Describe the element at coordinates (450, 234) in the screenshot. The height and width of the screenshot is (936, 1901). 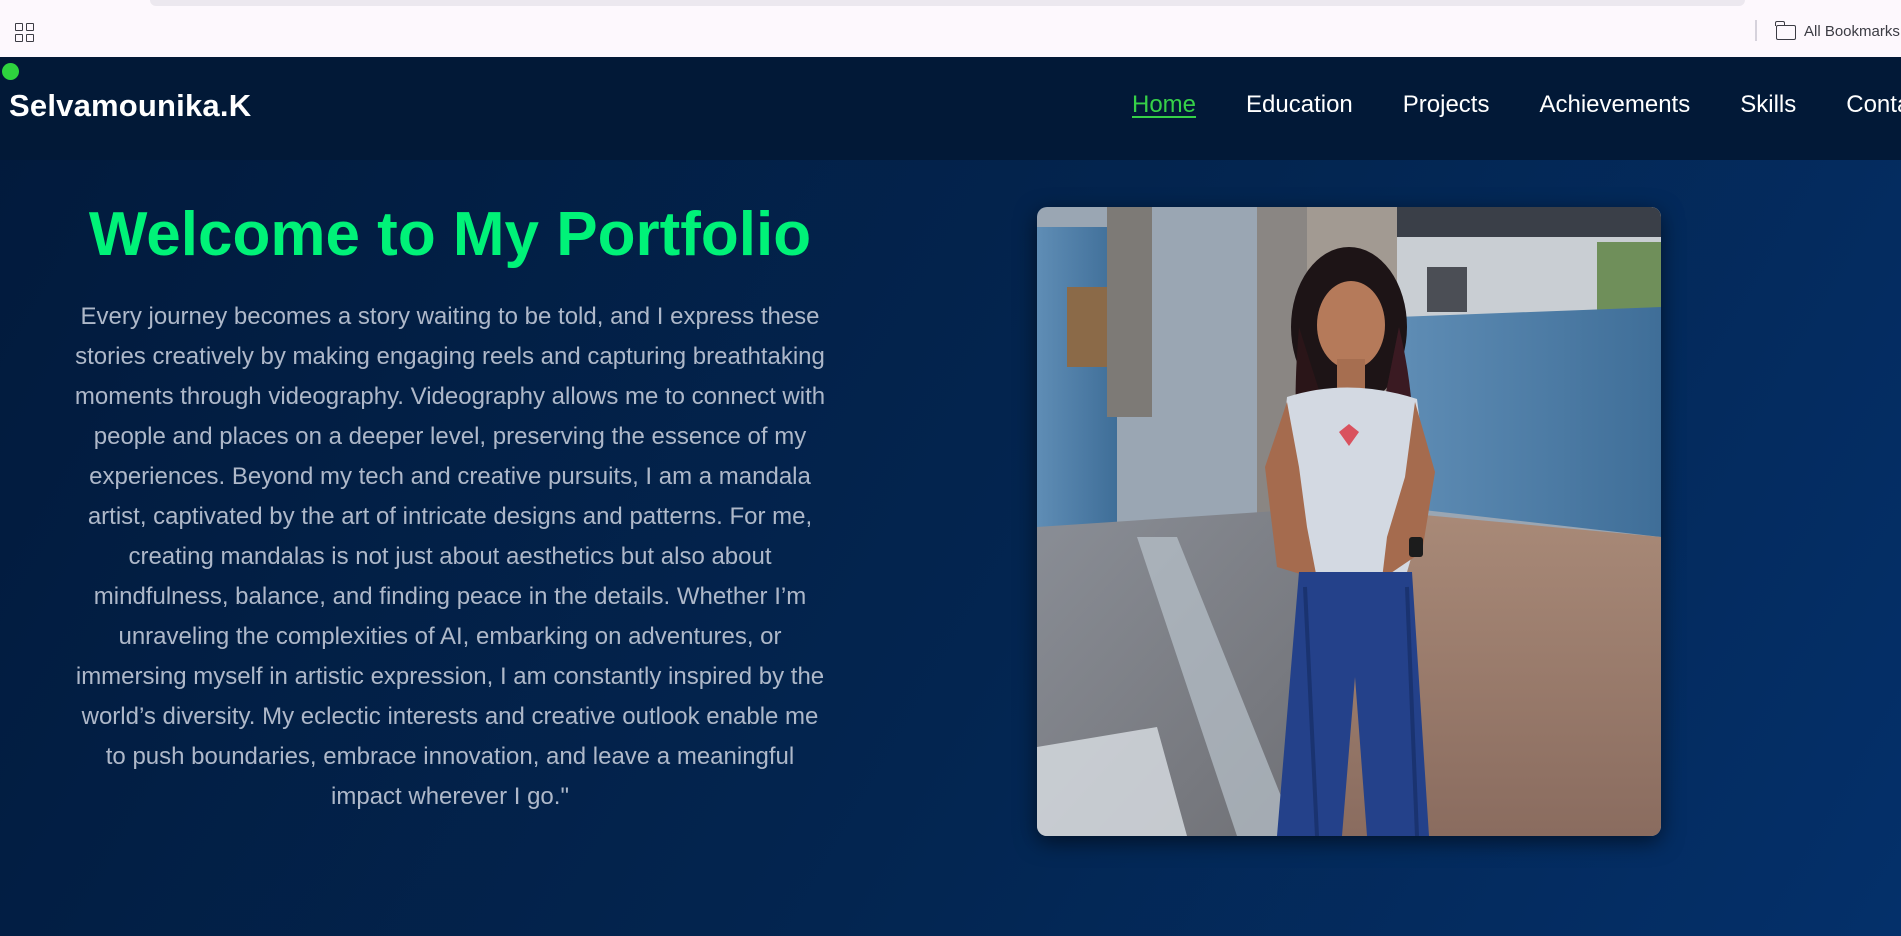
I see `hero-title: Welcome to My Portfolio` at that location.